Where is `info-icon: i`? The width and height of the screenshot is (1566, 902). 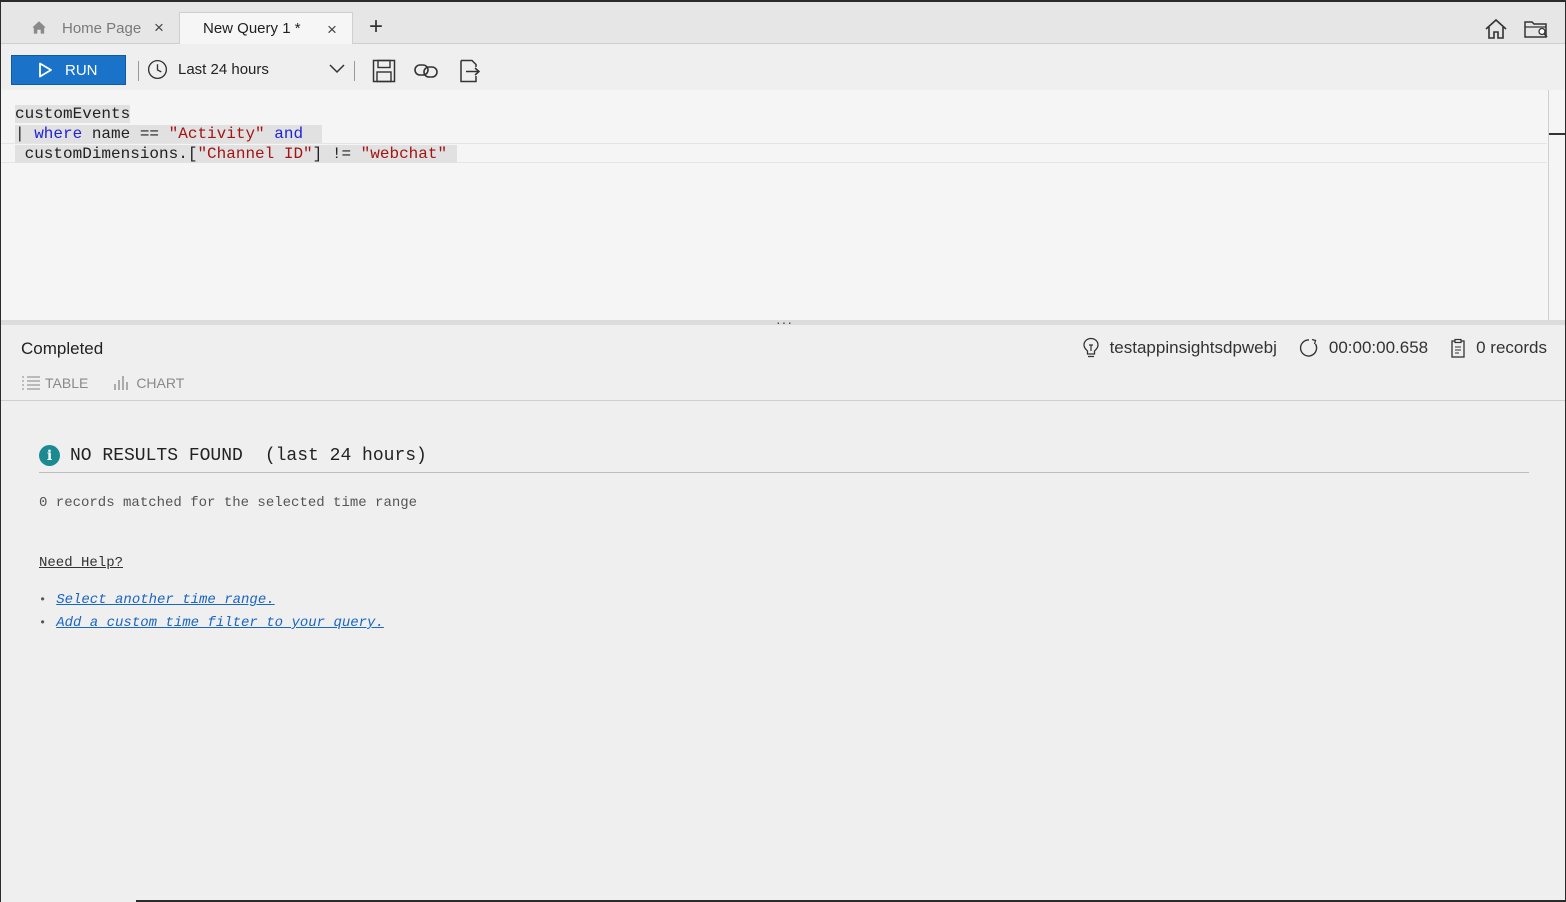 info-icon: i is located at coordinates (49, 455).